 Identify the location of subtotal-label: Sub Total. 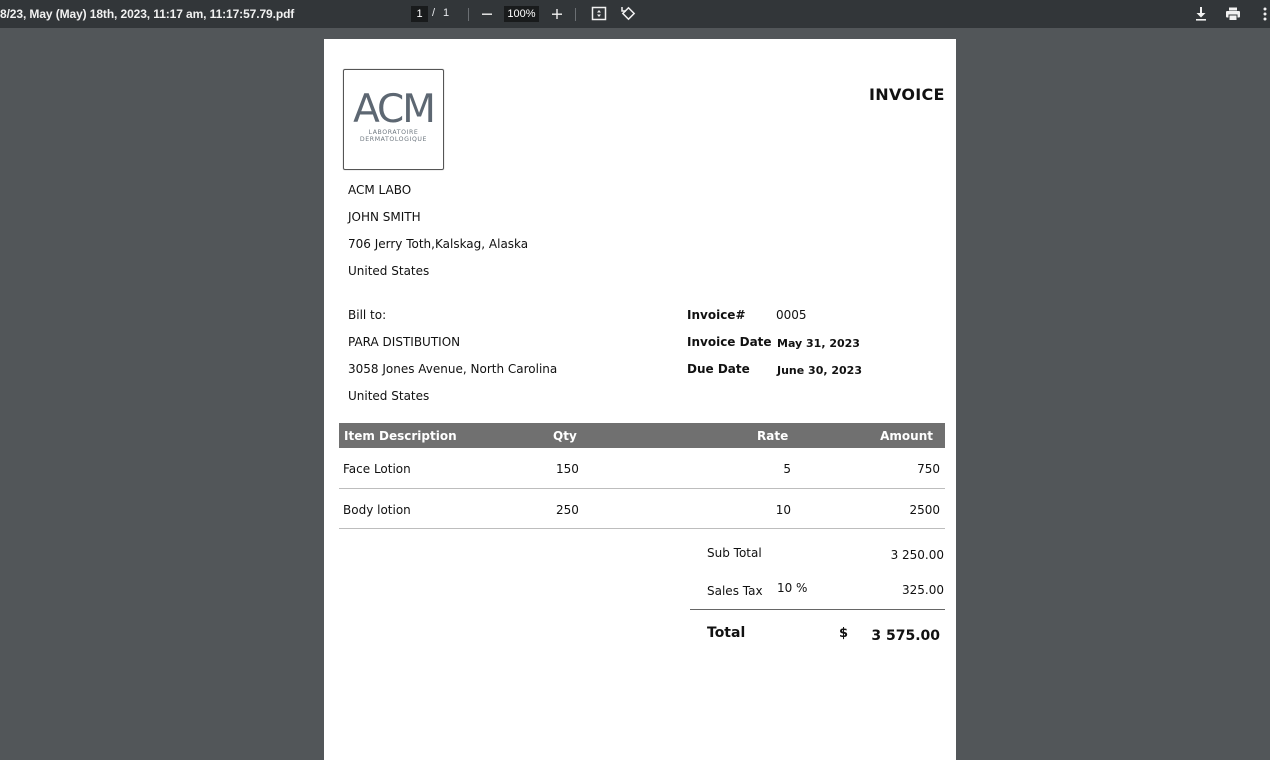
(734, 553).